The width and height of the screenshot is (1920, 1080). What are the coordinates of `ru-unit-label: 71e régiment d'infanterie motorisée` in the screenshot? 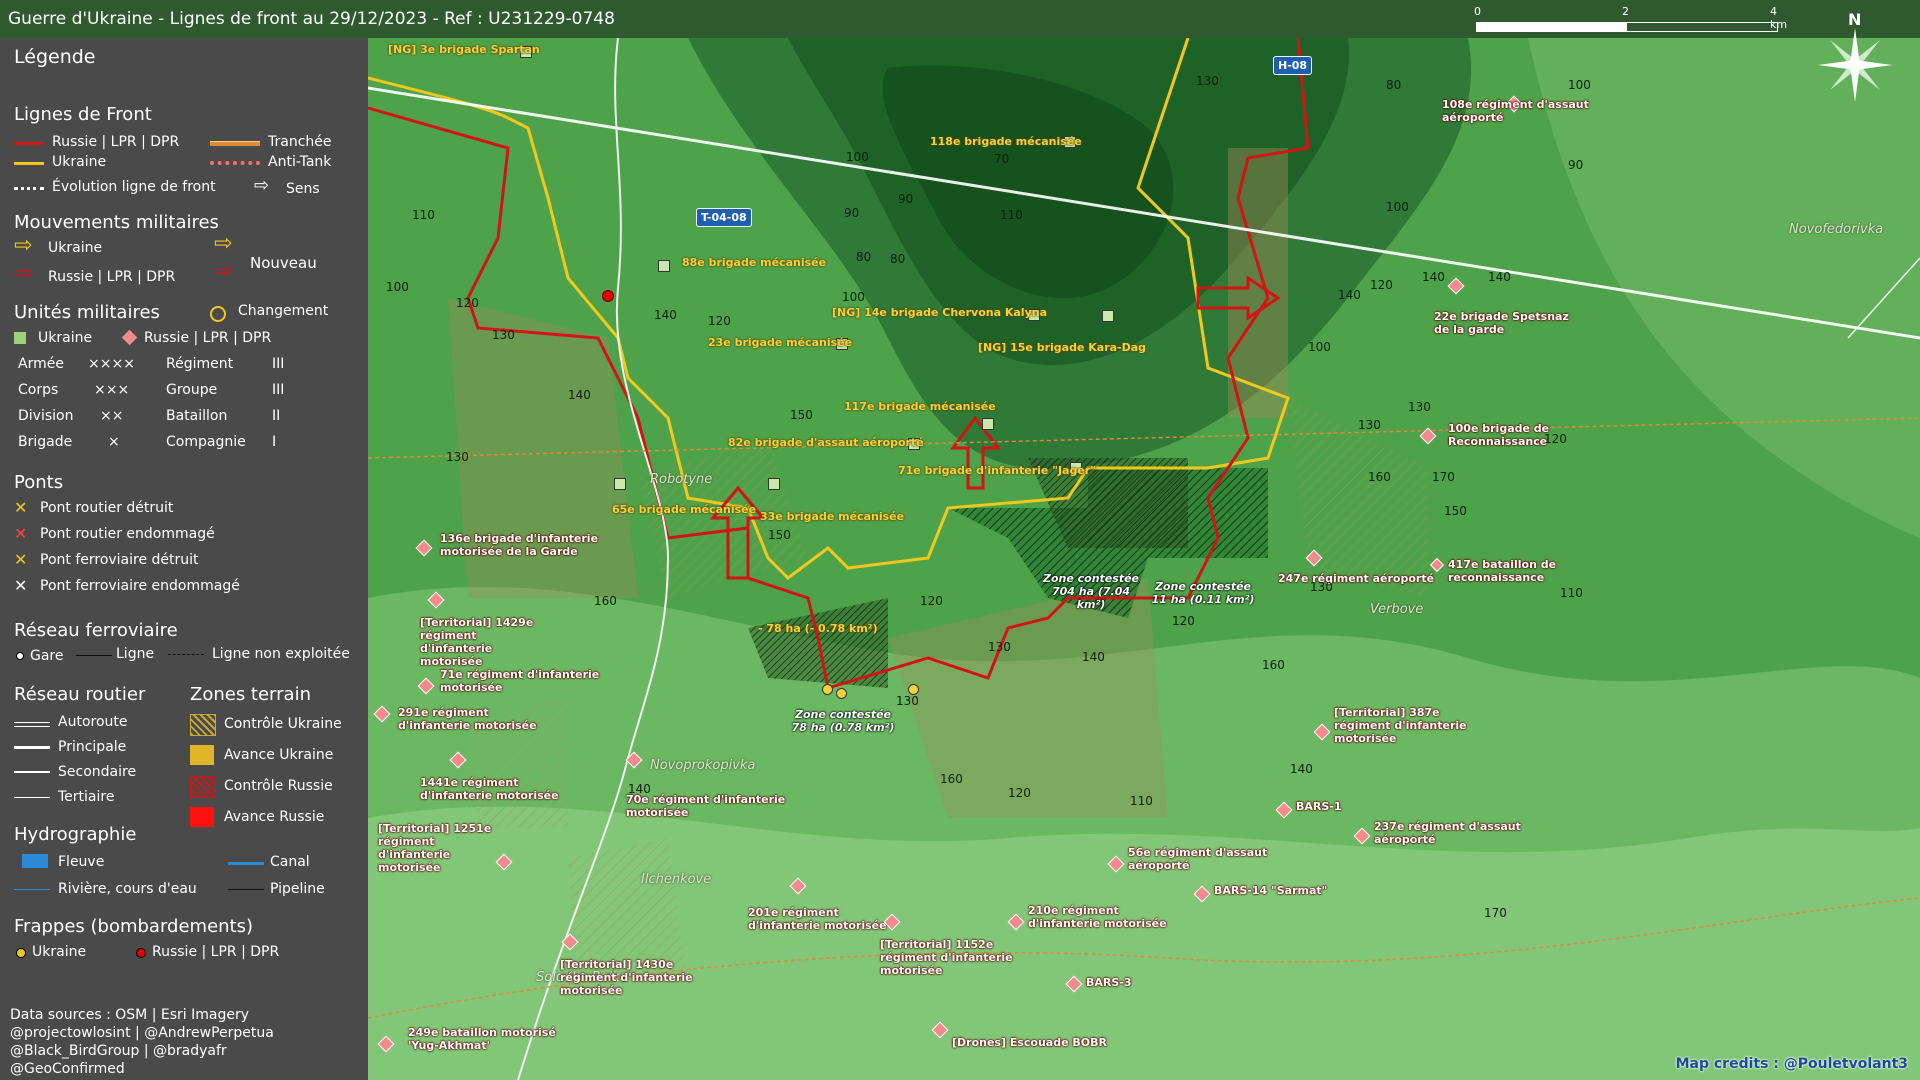 It's located at (520, 681).